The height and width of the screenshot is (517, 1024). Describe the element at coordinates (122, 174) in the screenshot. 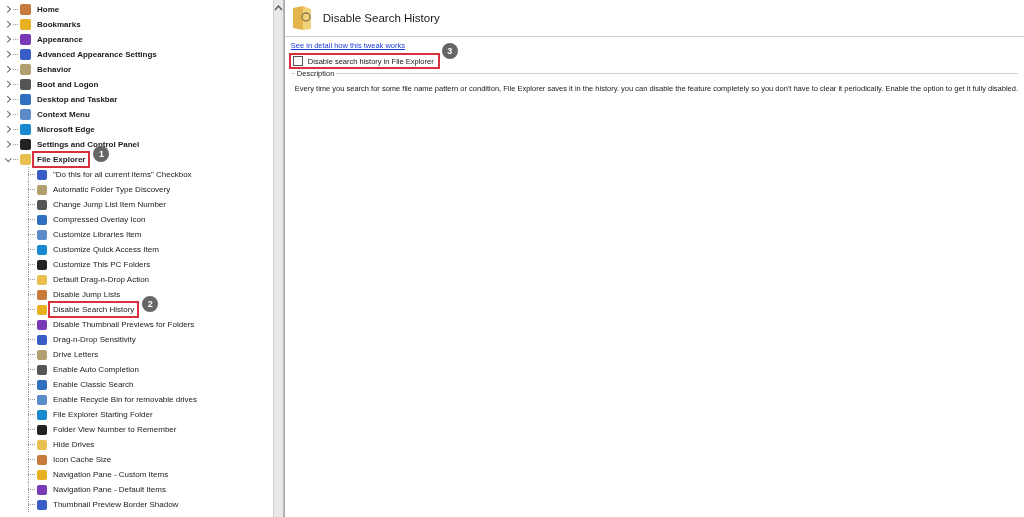

I see `tree-item: "Do this for all current items" Checkbox` at that location.